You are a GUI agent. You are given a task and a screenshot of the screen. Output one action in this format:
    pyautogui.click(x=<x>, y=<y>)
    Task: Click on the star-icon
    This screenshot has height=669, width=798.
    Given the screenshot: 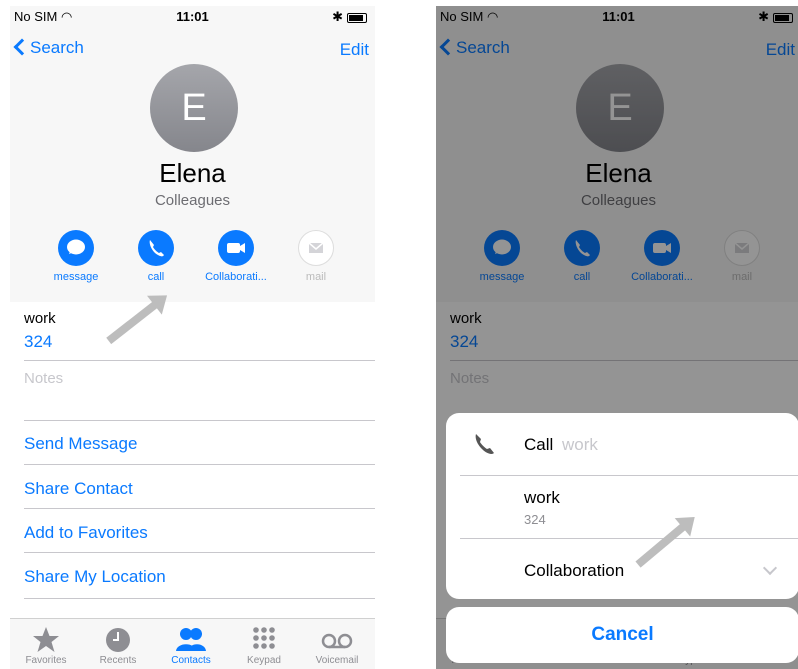 What is the action you would take?
    pyautogui.click(x=46, y=640)
    